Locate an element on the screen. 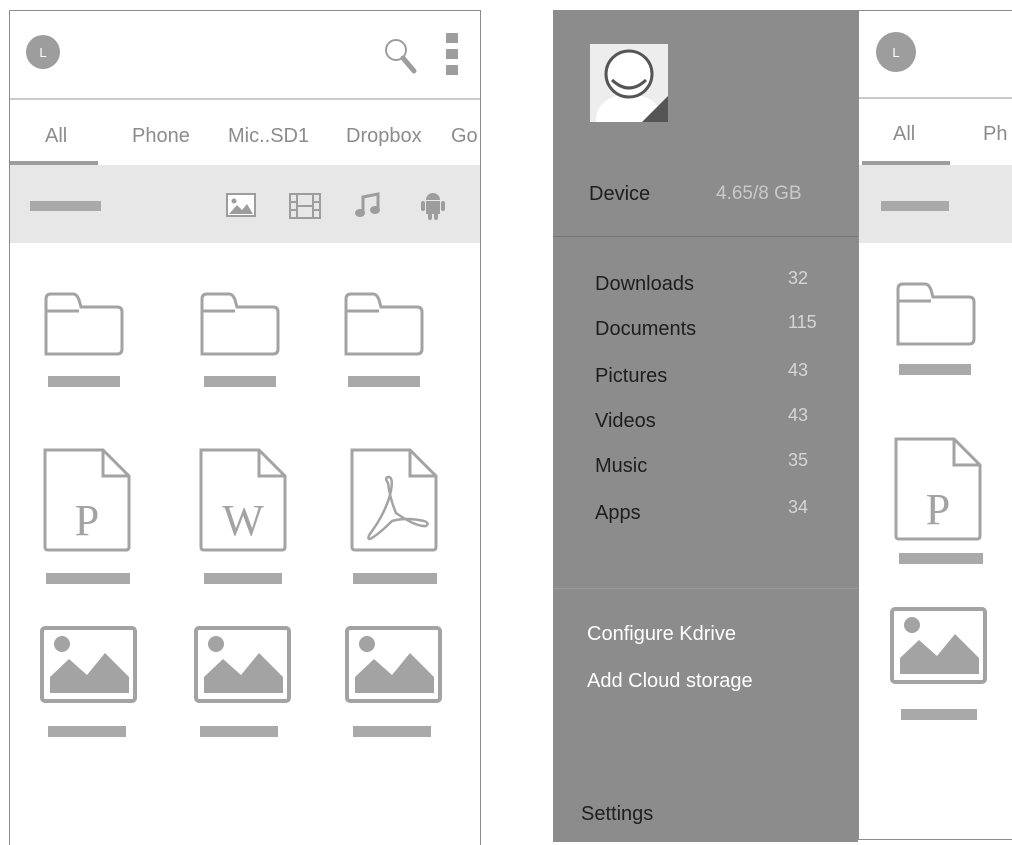 The image size is (1012, 845). folder-label: Documents is located at coordinates (646, 329).